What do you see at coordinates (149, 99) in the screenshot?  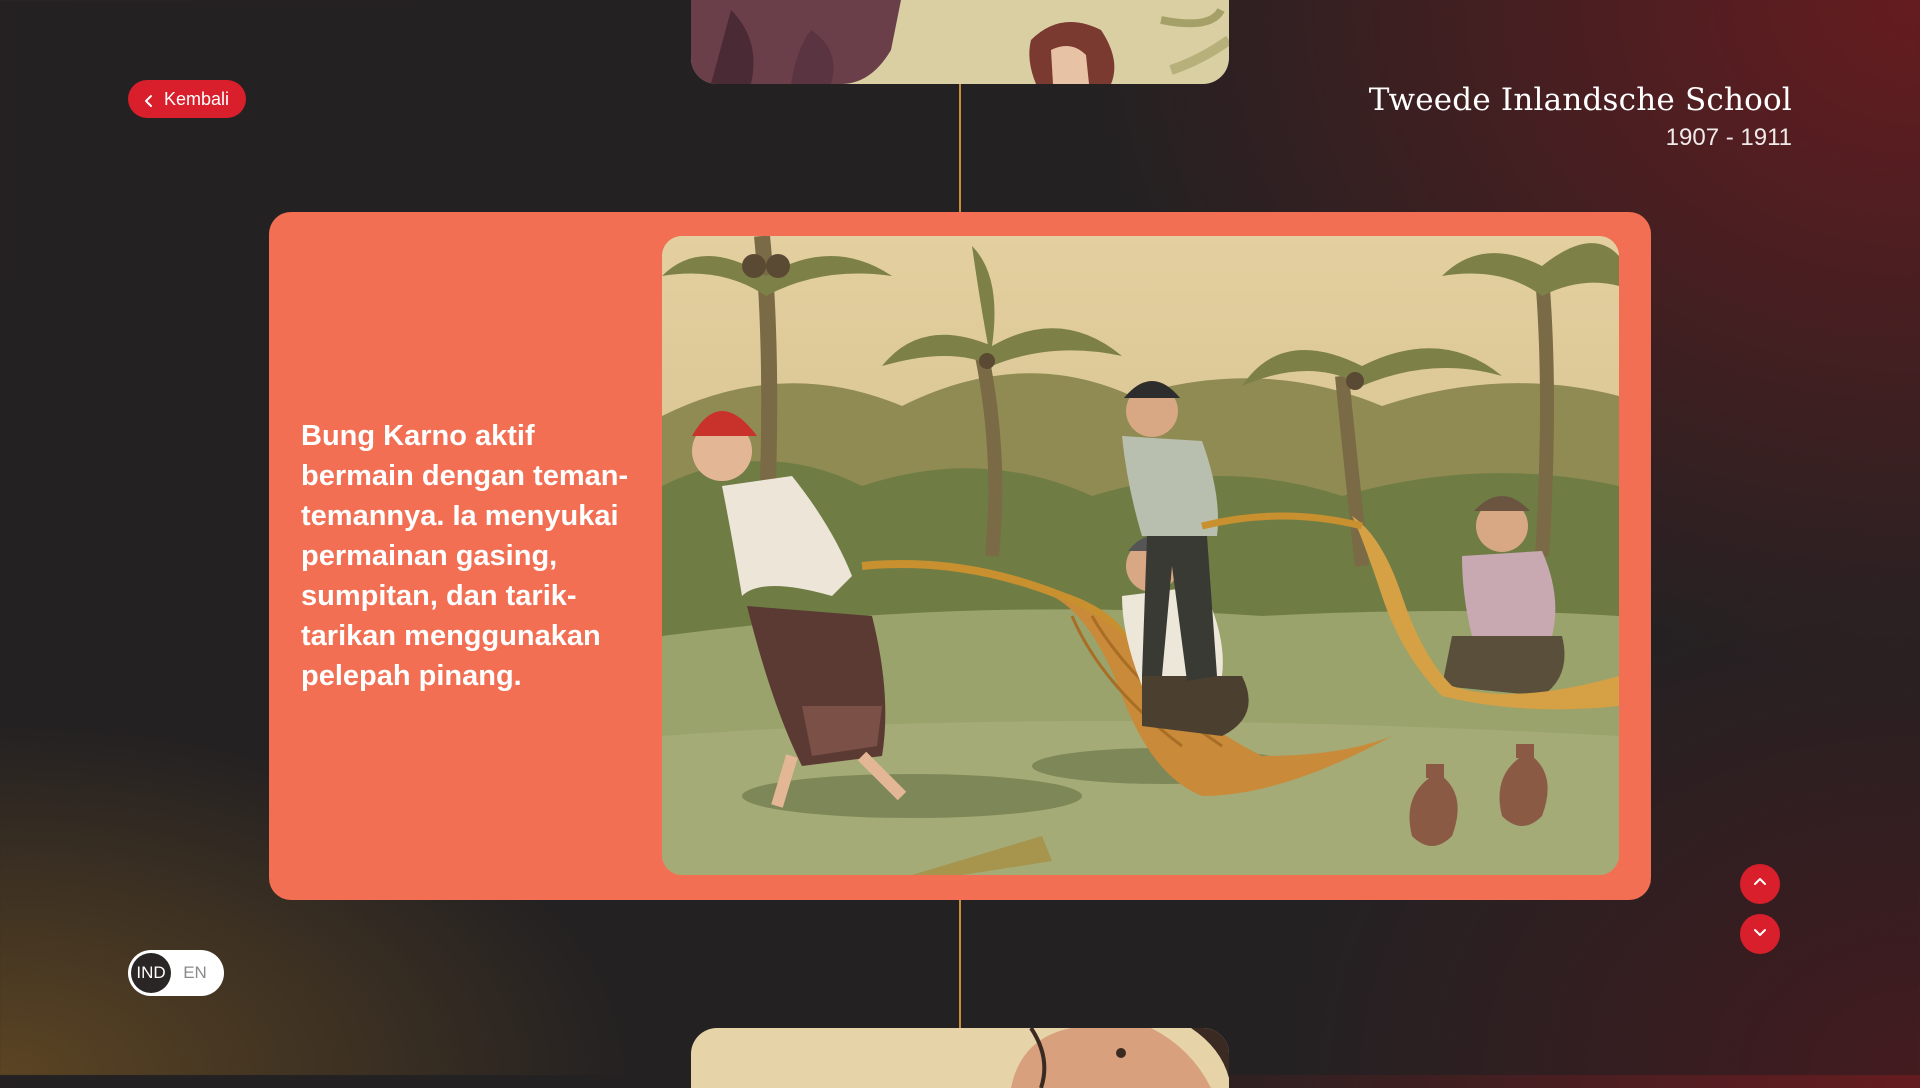 I see `chevron-left-icon` at bounding box center [149, 99].